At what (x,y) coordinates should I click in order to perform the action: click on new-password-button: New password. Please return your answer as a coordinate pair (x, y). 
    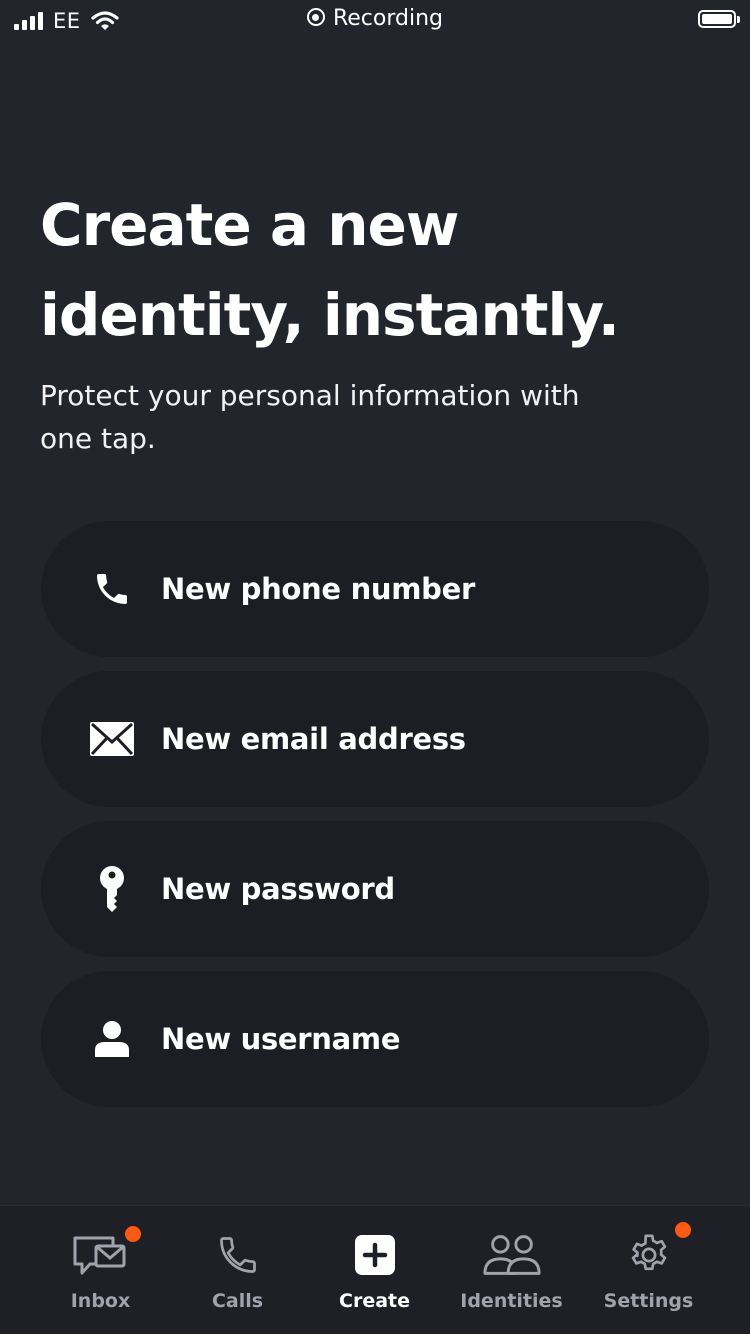
    Looking at the image, I should click on (375, 889).